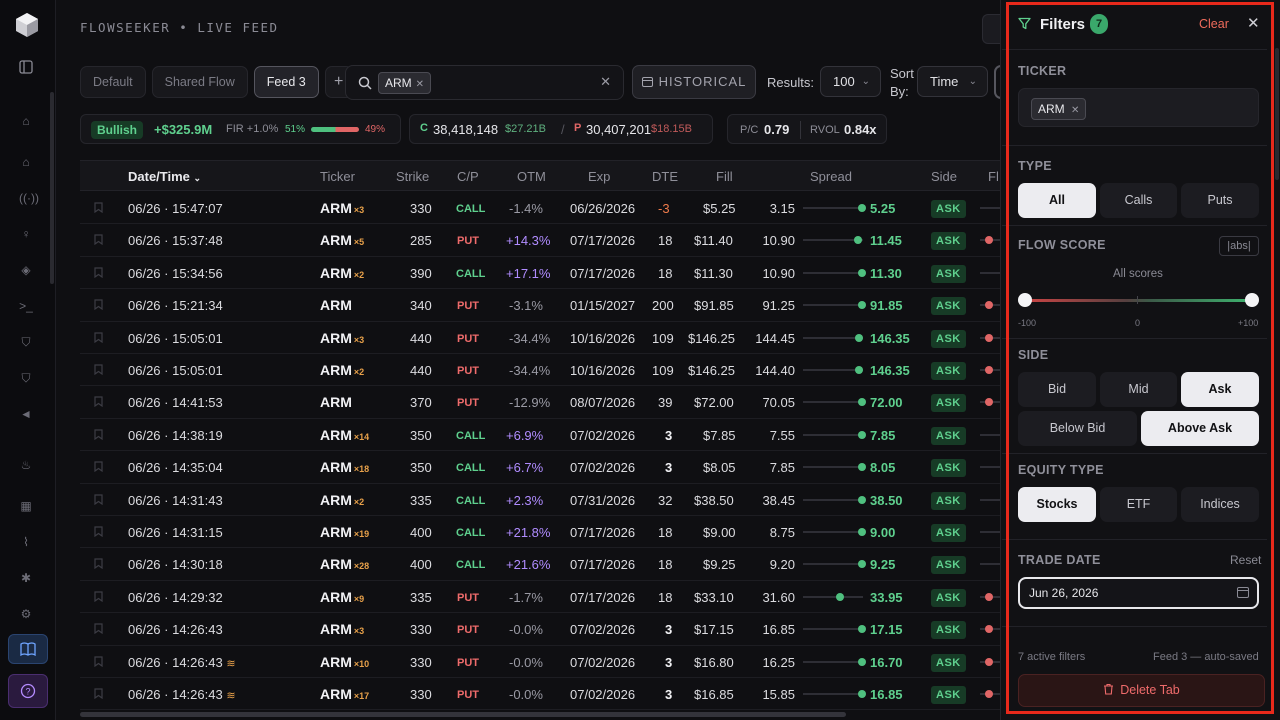 Image resolution: width=1280 pixels, height=720 pixels. What do you see at coordinates (531, 176) in the screenshot?
I see `header-otm: OTM` at bounding box center [531, 176].